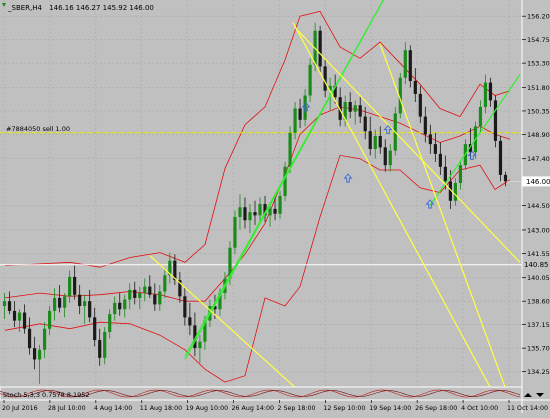  Describe the element at coordinates (479, 408) in the screenshot. I see `time-tick-label: 4 Oct 10:00` at that location.